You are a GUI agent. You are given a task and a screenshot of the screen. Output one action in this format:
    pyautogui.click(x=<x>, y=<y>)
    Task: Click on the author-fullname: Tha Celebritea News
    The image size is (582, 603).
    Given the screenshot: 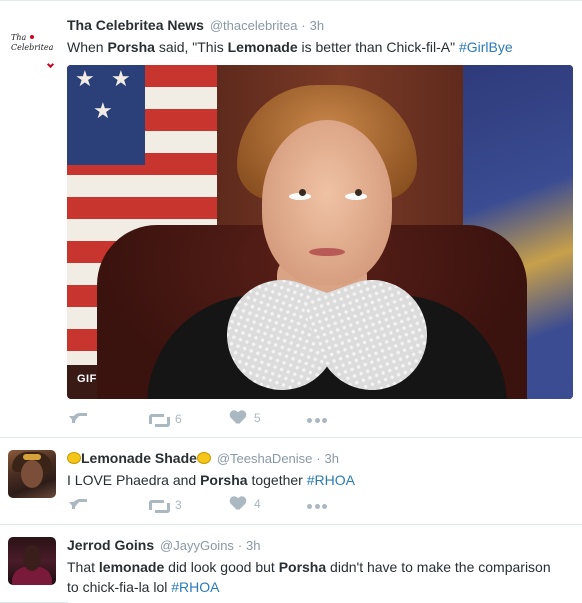 What is the action you would take?
    pyautogui.click(x=135, y=25)
    